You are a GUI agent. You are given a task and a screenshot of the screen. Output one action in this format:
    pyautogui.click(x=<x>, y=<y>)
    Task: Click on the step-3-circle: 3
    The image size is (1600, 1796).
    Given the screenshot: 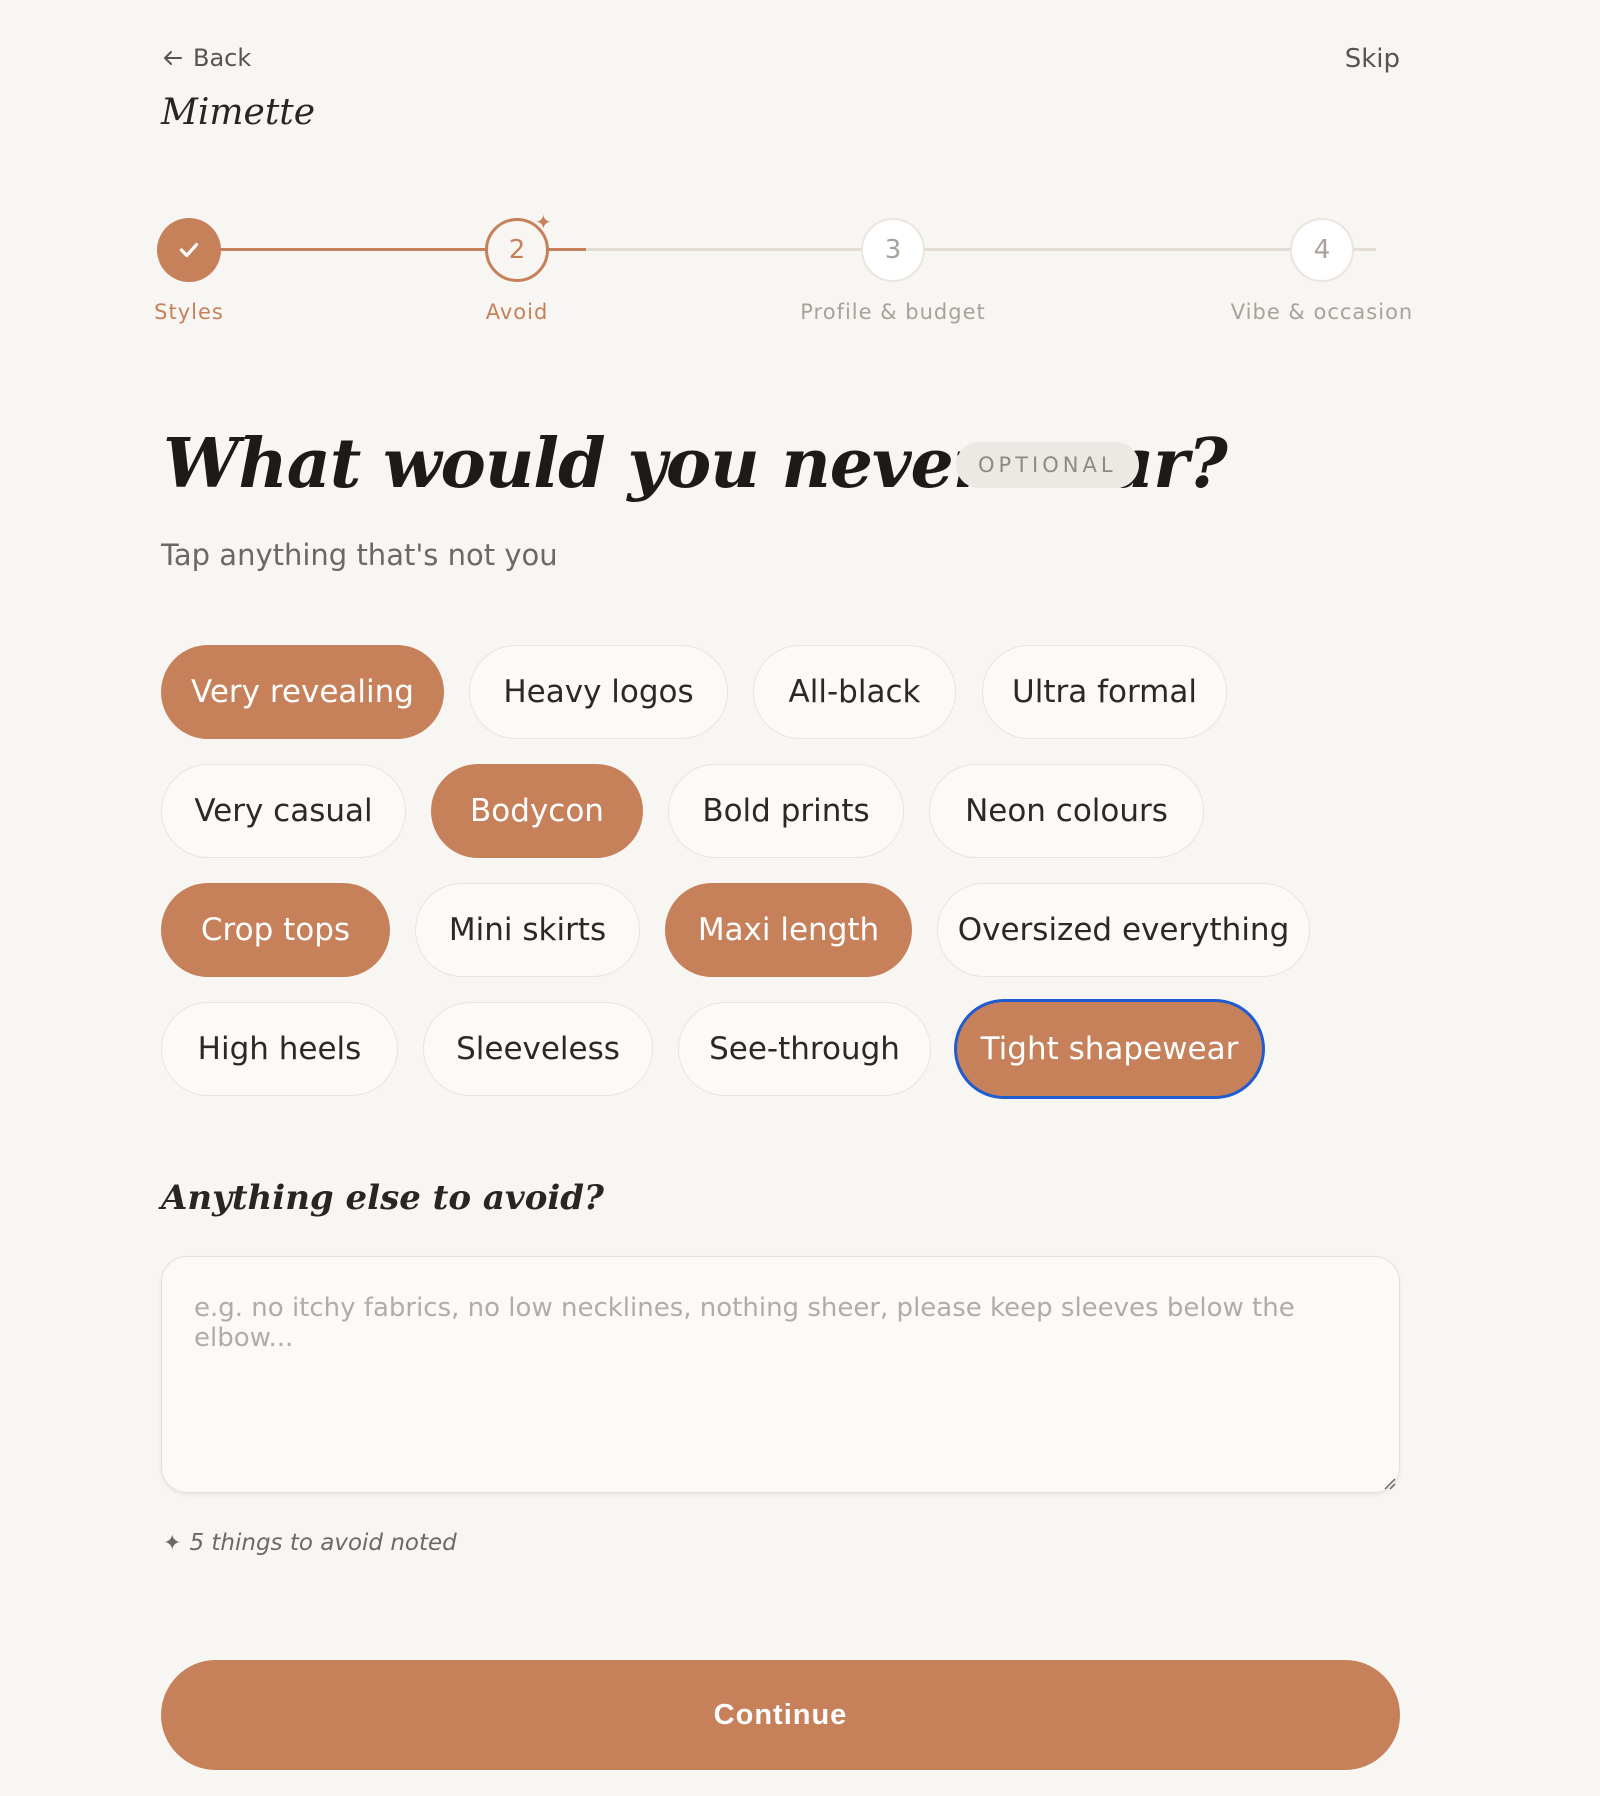 What is the action you would take?
    pyautogui.click(x=893, y=250)
    